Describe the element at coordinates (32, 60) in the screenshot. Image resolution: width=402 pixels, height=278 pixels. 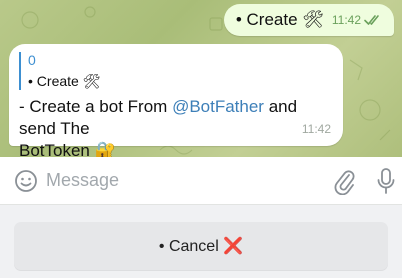
I see `reply-quote-title: 0` at that location.